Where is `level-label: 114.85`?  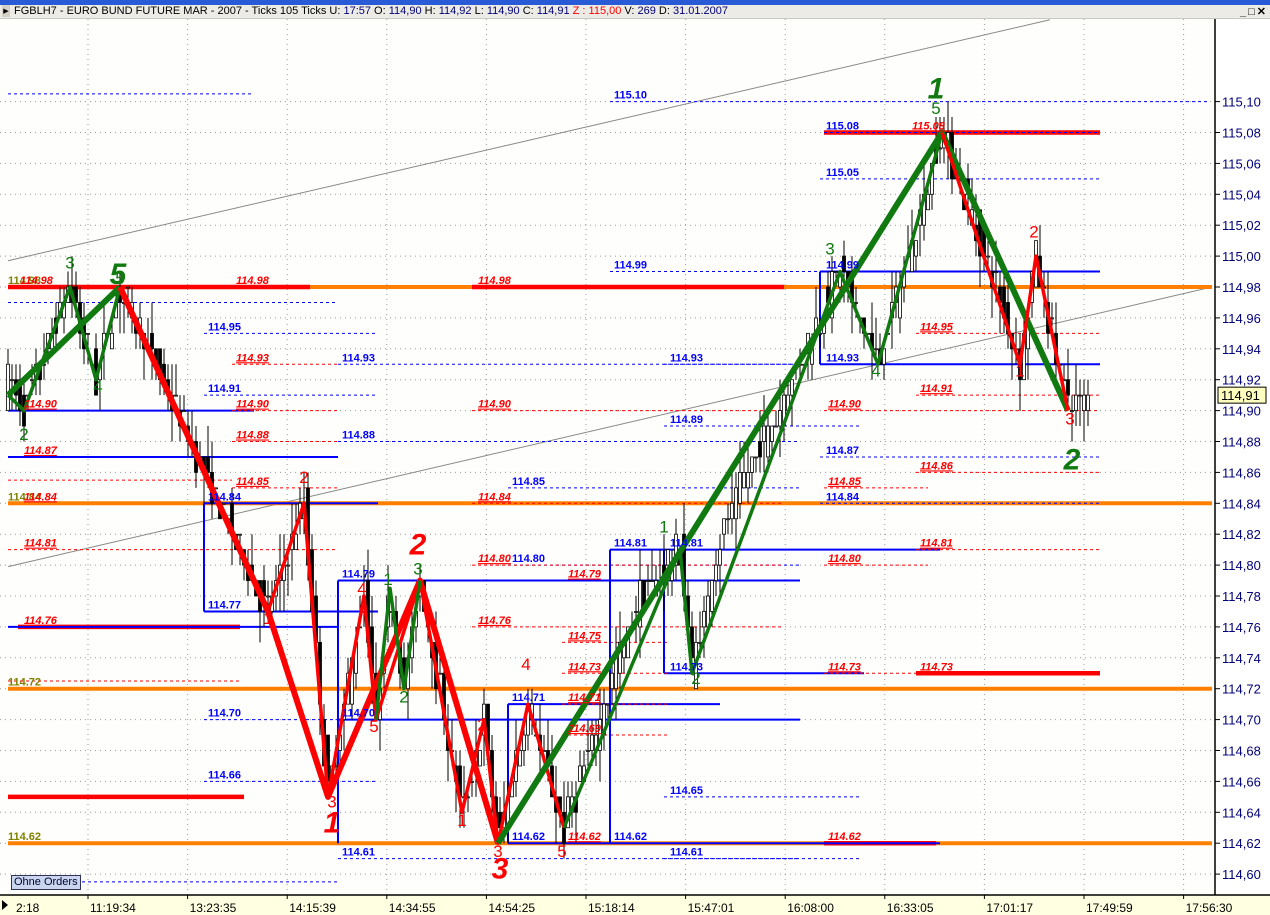 level-label: 114.85 is located at coordinates (528, 482).